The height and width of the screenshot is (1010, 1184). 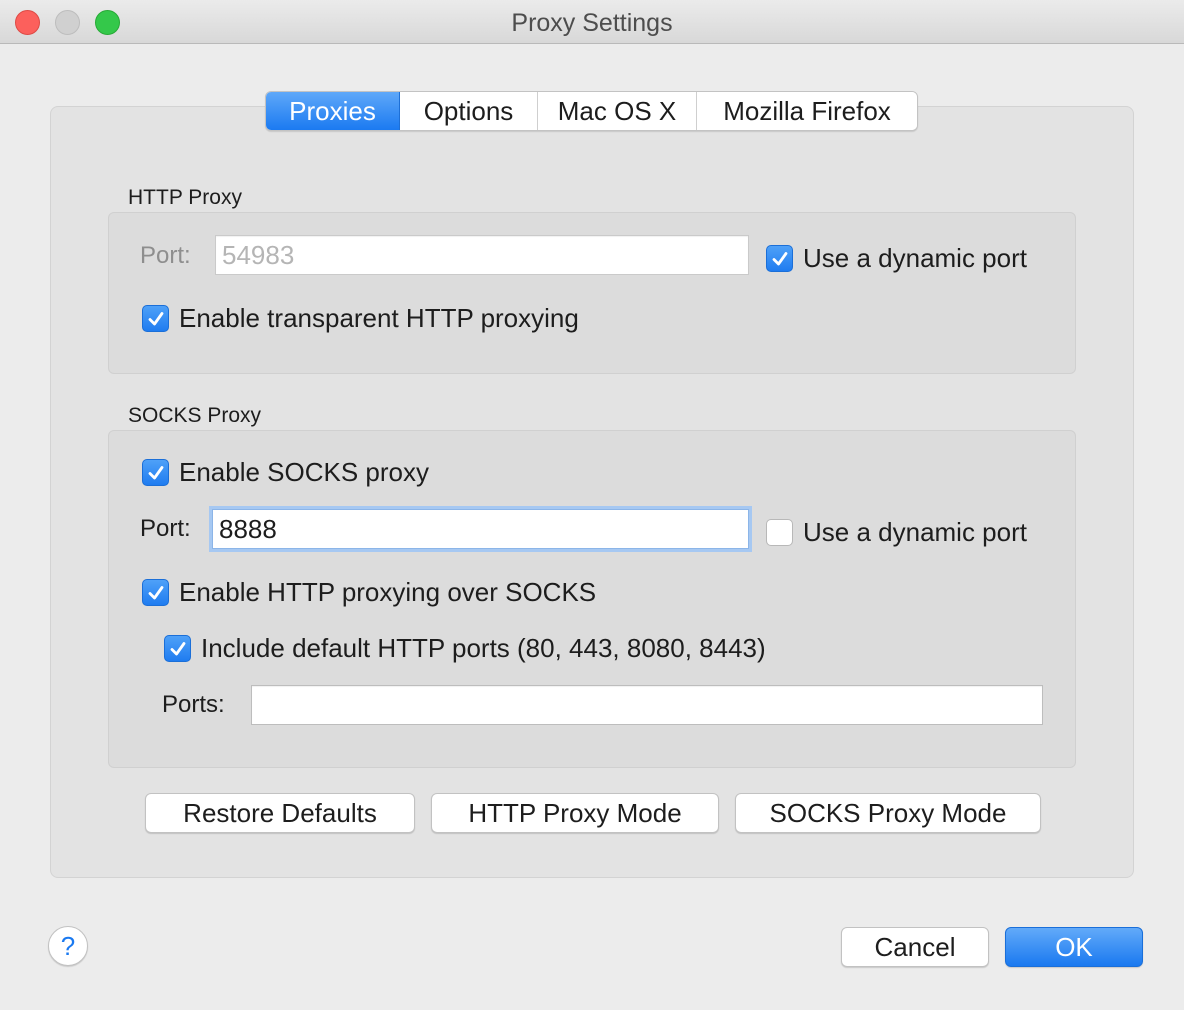 What do you see at coordinates (193, 704) in the screenshot?
I see `ports-label: Ports:` at bounding box center [193, 704].